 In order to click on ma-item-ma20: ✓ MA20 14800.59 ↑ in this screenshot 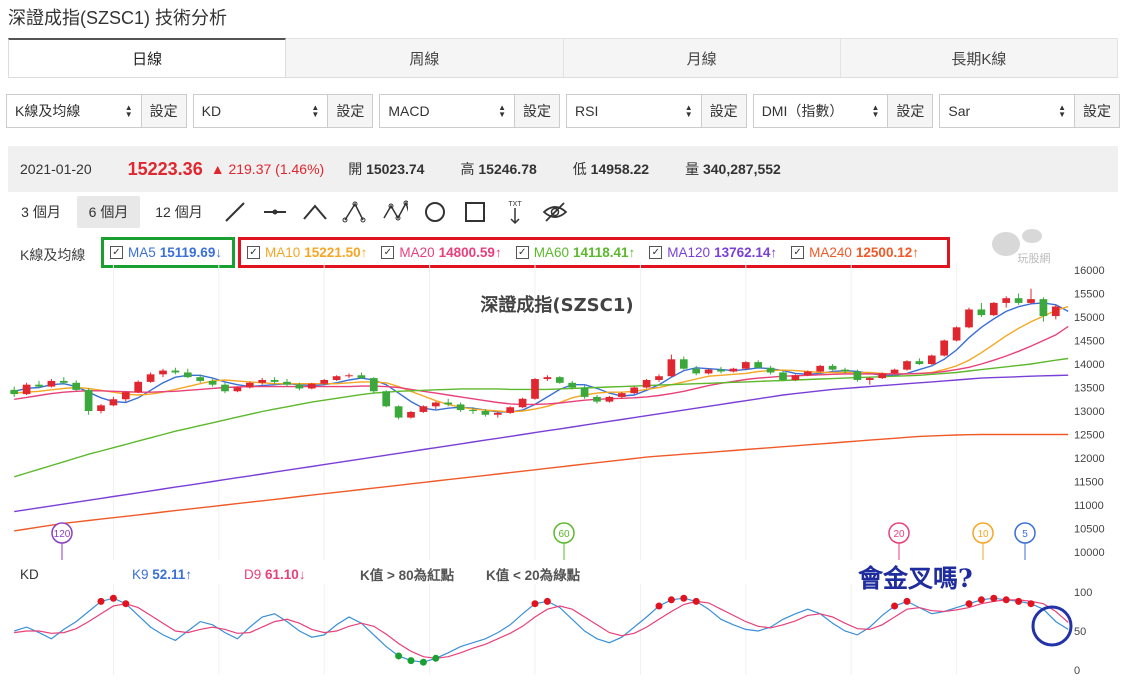, I will do `click(441, 252)`.